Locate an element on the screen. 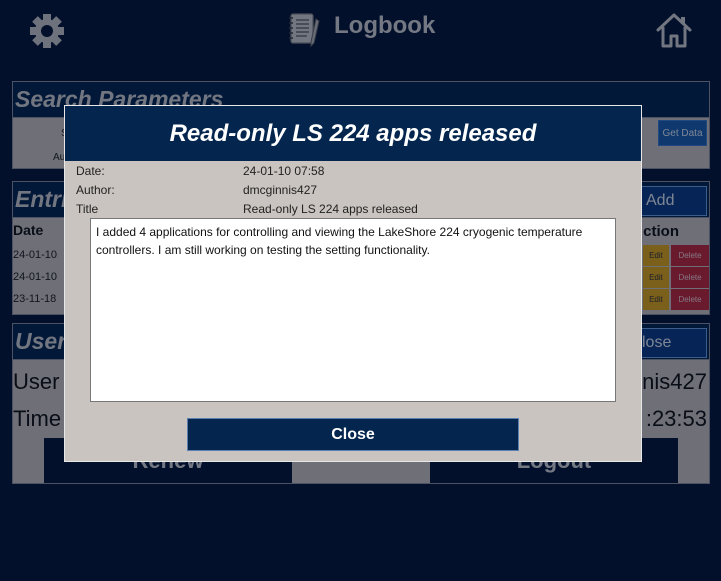  author-label: Author: is located at coordinates (95, 190).